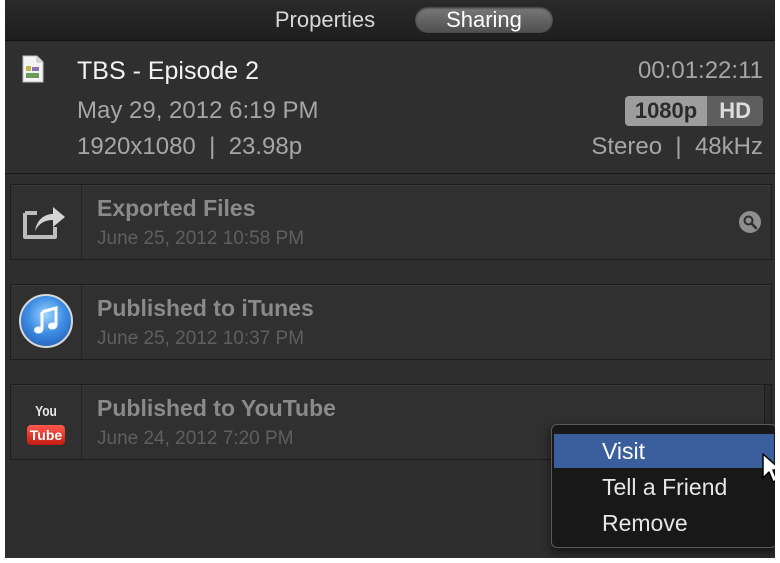 This screenshot has height=563, width=780. Describe the element at coordinates (201, 338) in the screenshot. I see `row-date: June 25, 2012 10:37 PM` at that location.